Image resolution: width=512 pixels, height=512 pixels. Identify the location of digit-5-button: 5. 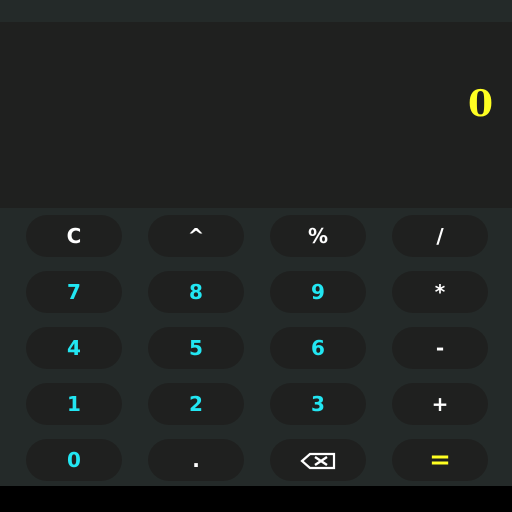
(196, 348).